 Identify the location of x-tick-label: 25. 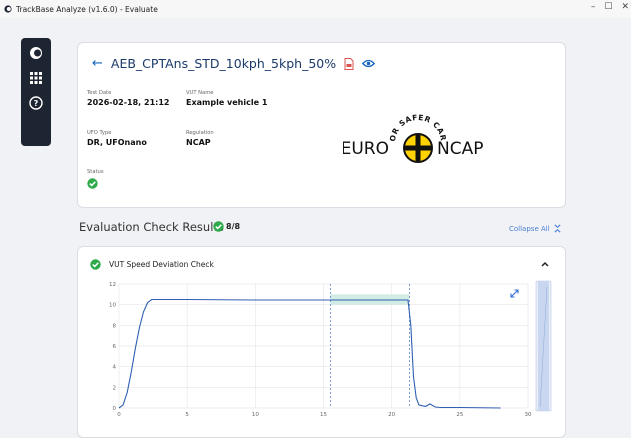
(459, 415).